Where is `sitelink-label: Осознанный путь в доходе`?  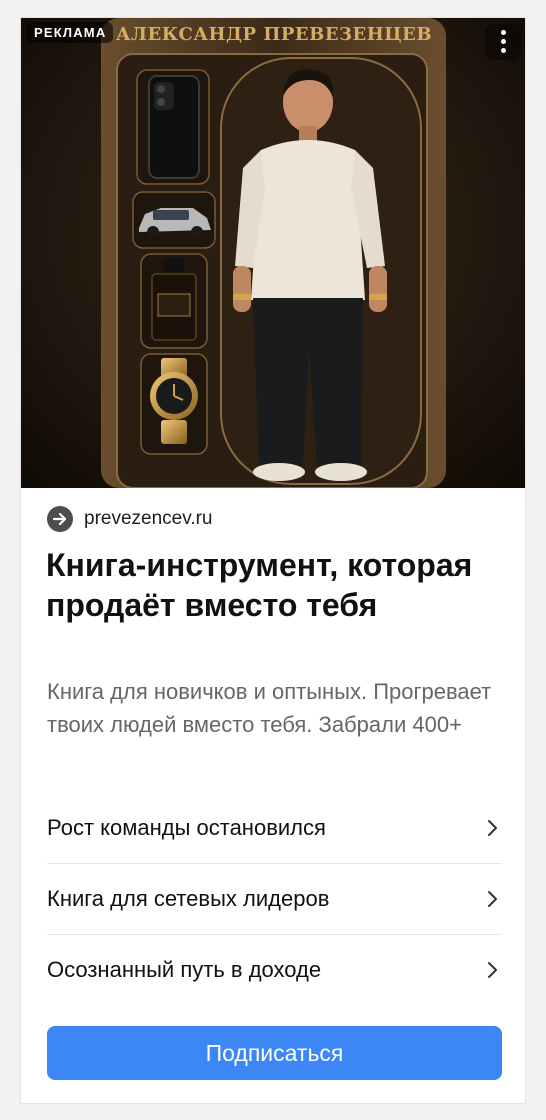
sitelink-label: Осознанный путь в доходе is located at coordinates (184, 969).